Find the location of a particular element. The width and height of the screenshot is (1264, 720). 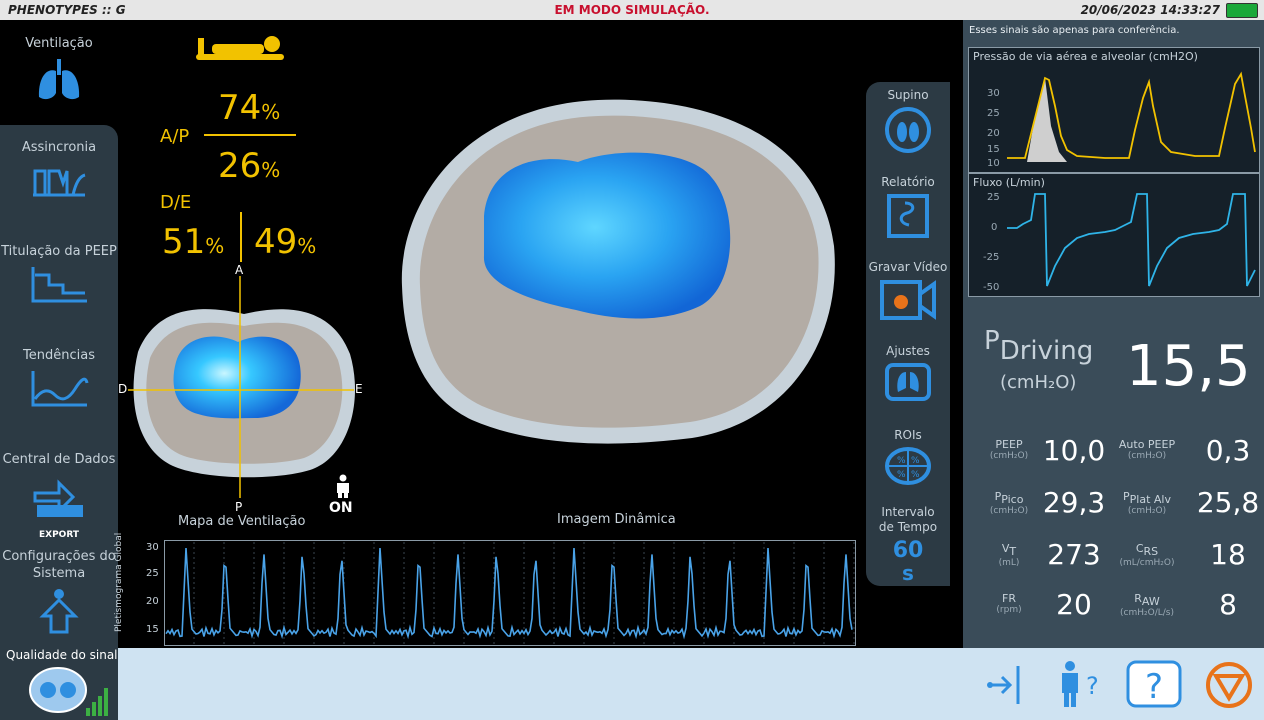

param-label: Auto PEEP (cmH₂O) is located at coordinates (1147, 449).